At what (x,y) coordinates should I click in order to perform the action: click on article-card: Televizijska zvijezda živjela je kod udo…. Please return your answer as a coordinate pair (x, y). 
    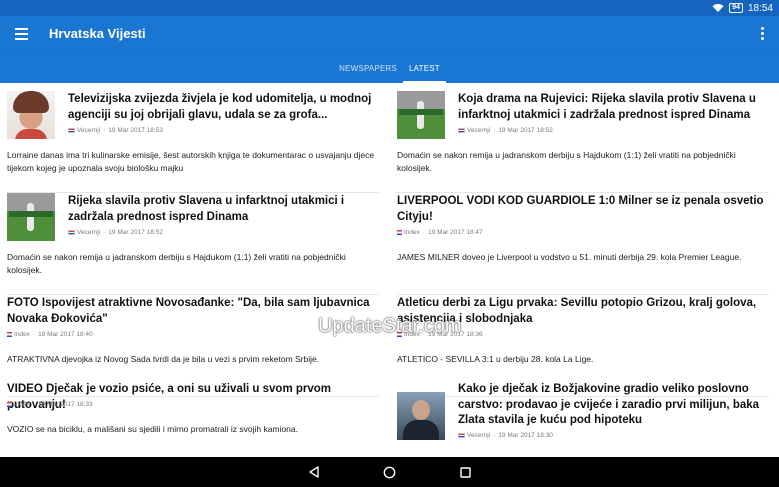
    Looking at the image, I should click on (193, 142).